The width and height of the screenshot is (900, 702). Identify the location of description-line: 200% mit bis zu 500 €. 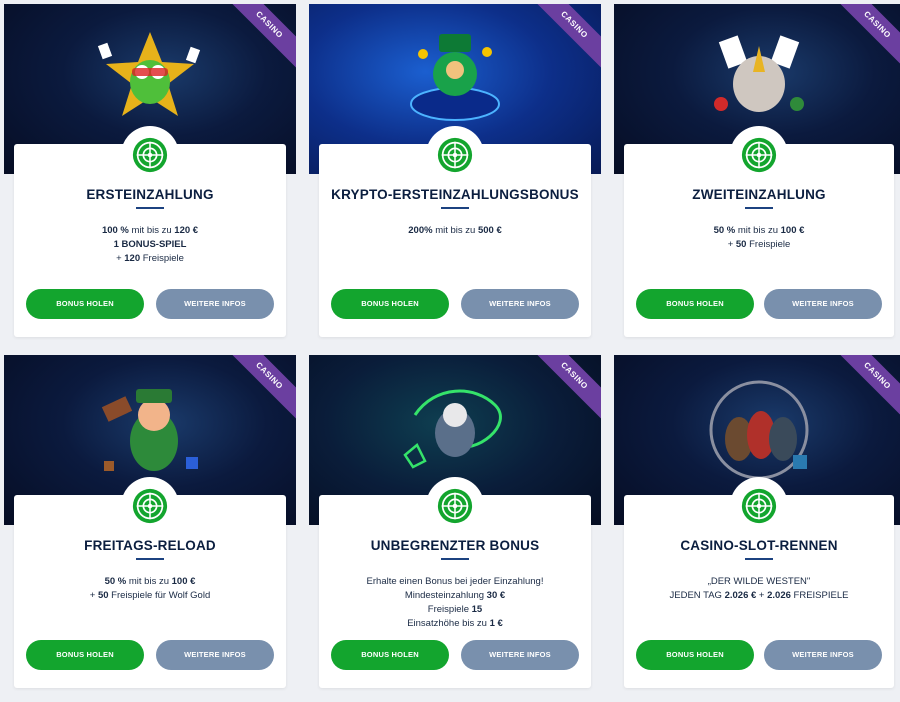
(455, 231).